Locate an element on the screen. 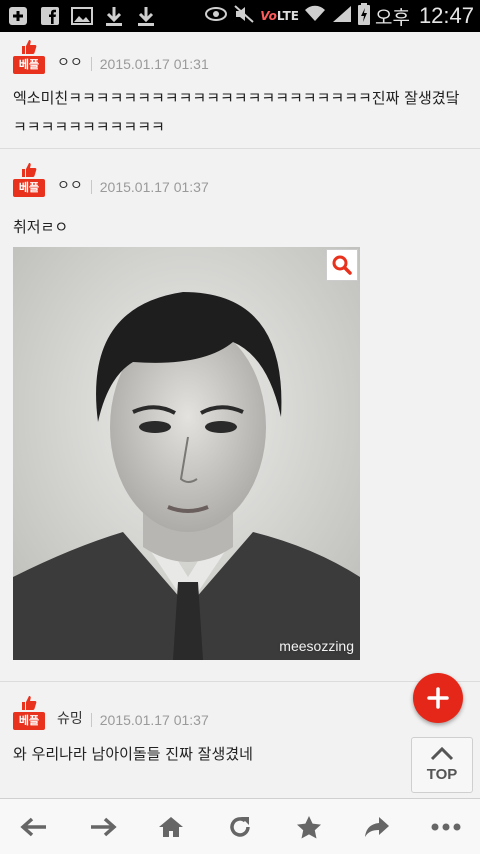 The height and width of the screenshot is (854, 480). bookmark-button is located at coordinates (309, 827).